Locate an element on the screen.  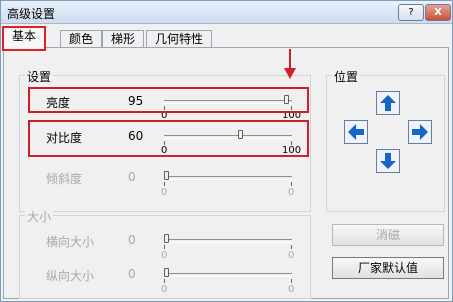
tab-basic: 基本 is located at coordinates (24, 38).